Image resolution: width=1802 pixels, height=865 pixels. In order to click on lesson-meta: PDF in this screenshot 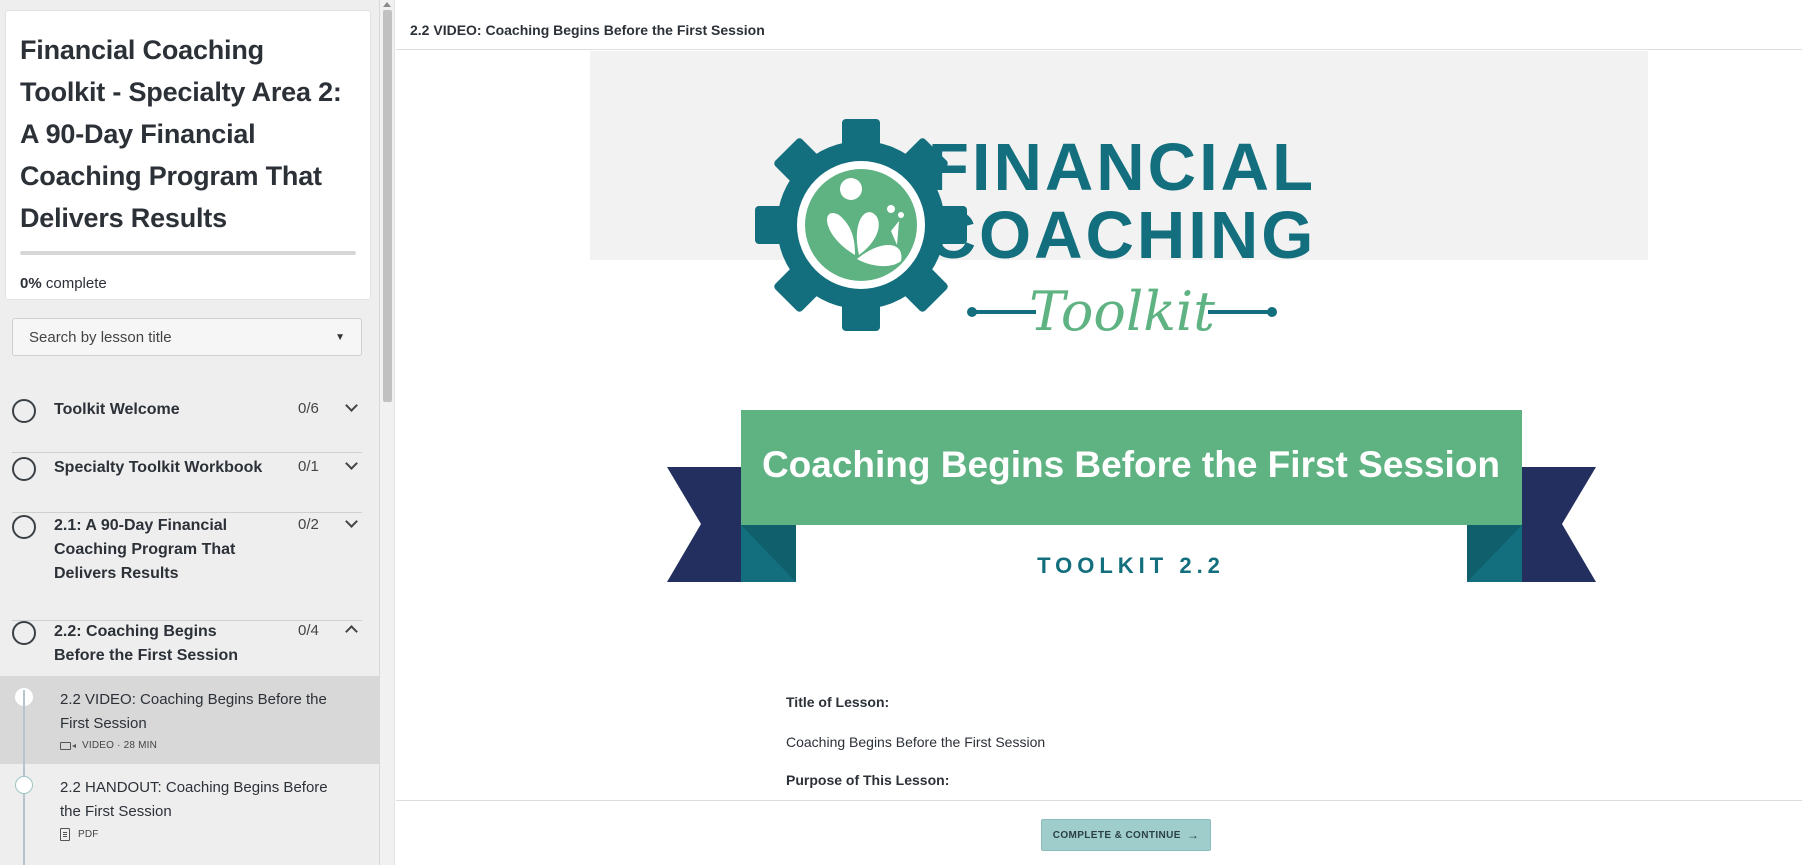, I will do `click(219, 834)`.